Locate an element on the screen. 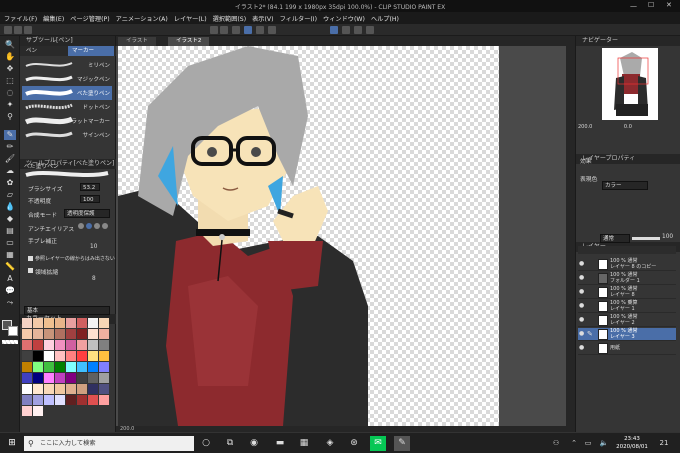  explorer-icon: ▬ is located at coordinates (280, 443).